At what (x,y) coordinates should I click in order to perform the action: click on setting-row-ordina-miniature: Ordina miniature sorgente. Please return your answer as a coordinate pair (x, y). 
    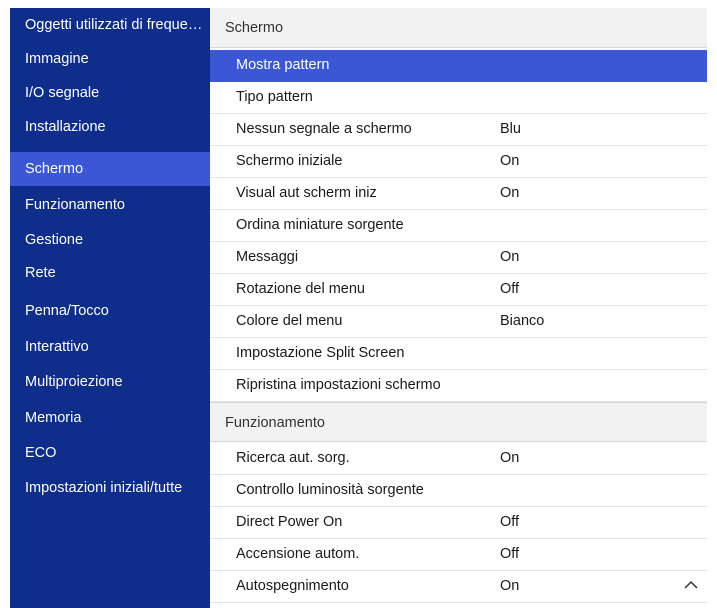
    Looking at the image, I should click on (458, 226).